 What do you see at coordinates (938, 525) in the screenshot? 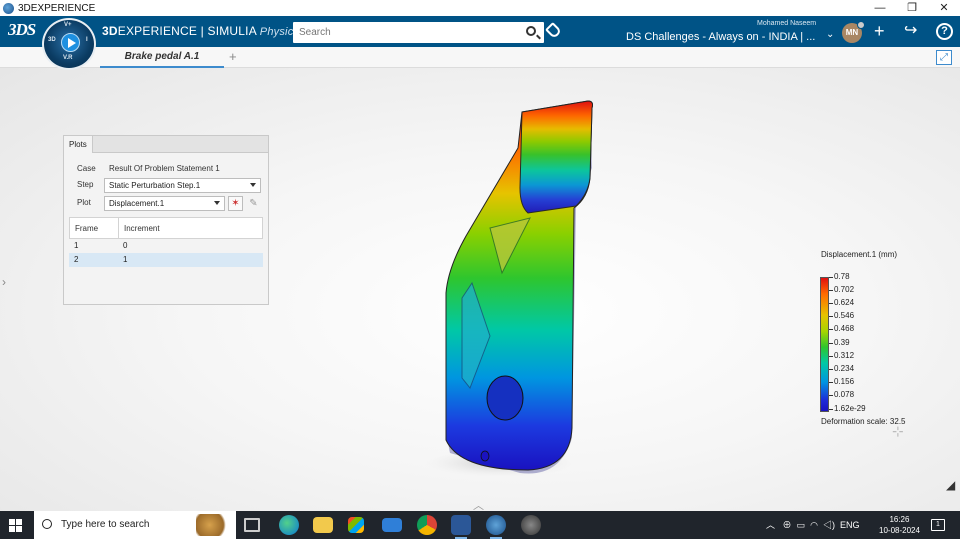
I see `notification-icon: 1` at bounding box center [938, 525].